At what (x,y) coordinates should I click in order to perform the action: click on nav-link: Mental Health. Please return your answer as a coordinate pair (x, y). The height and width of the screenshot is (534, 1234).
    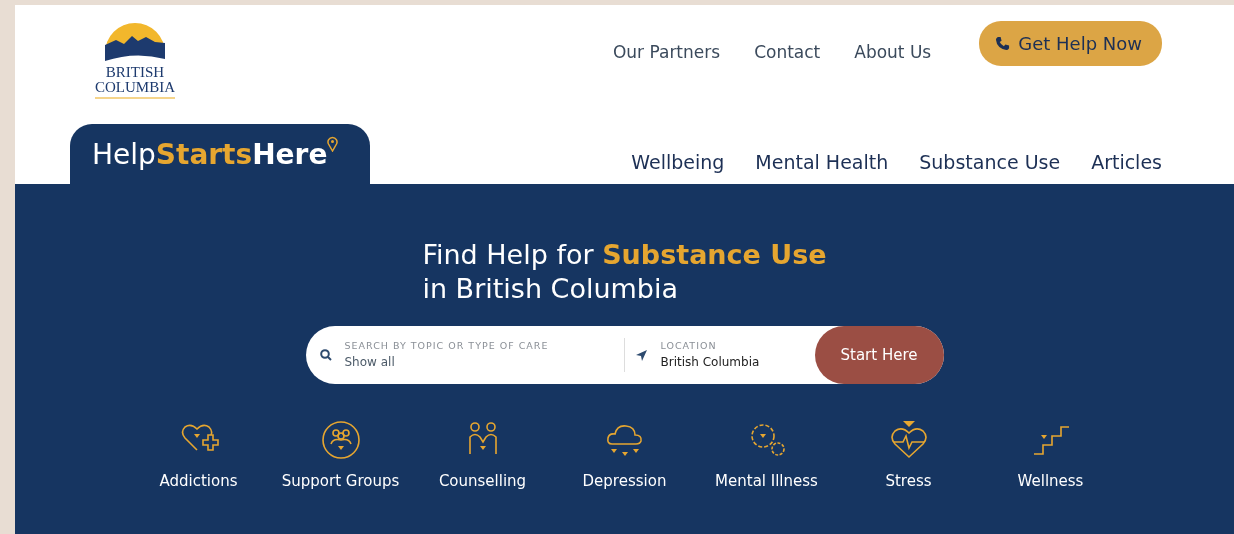
    Looking at the image, I should click on (822, 161).